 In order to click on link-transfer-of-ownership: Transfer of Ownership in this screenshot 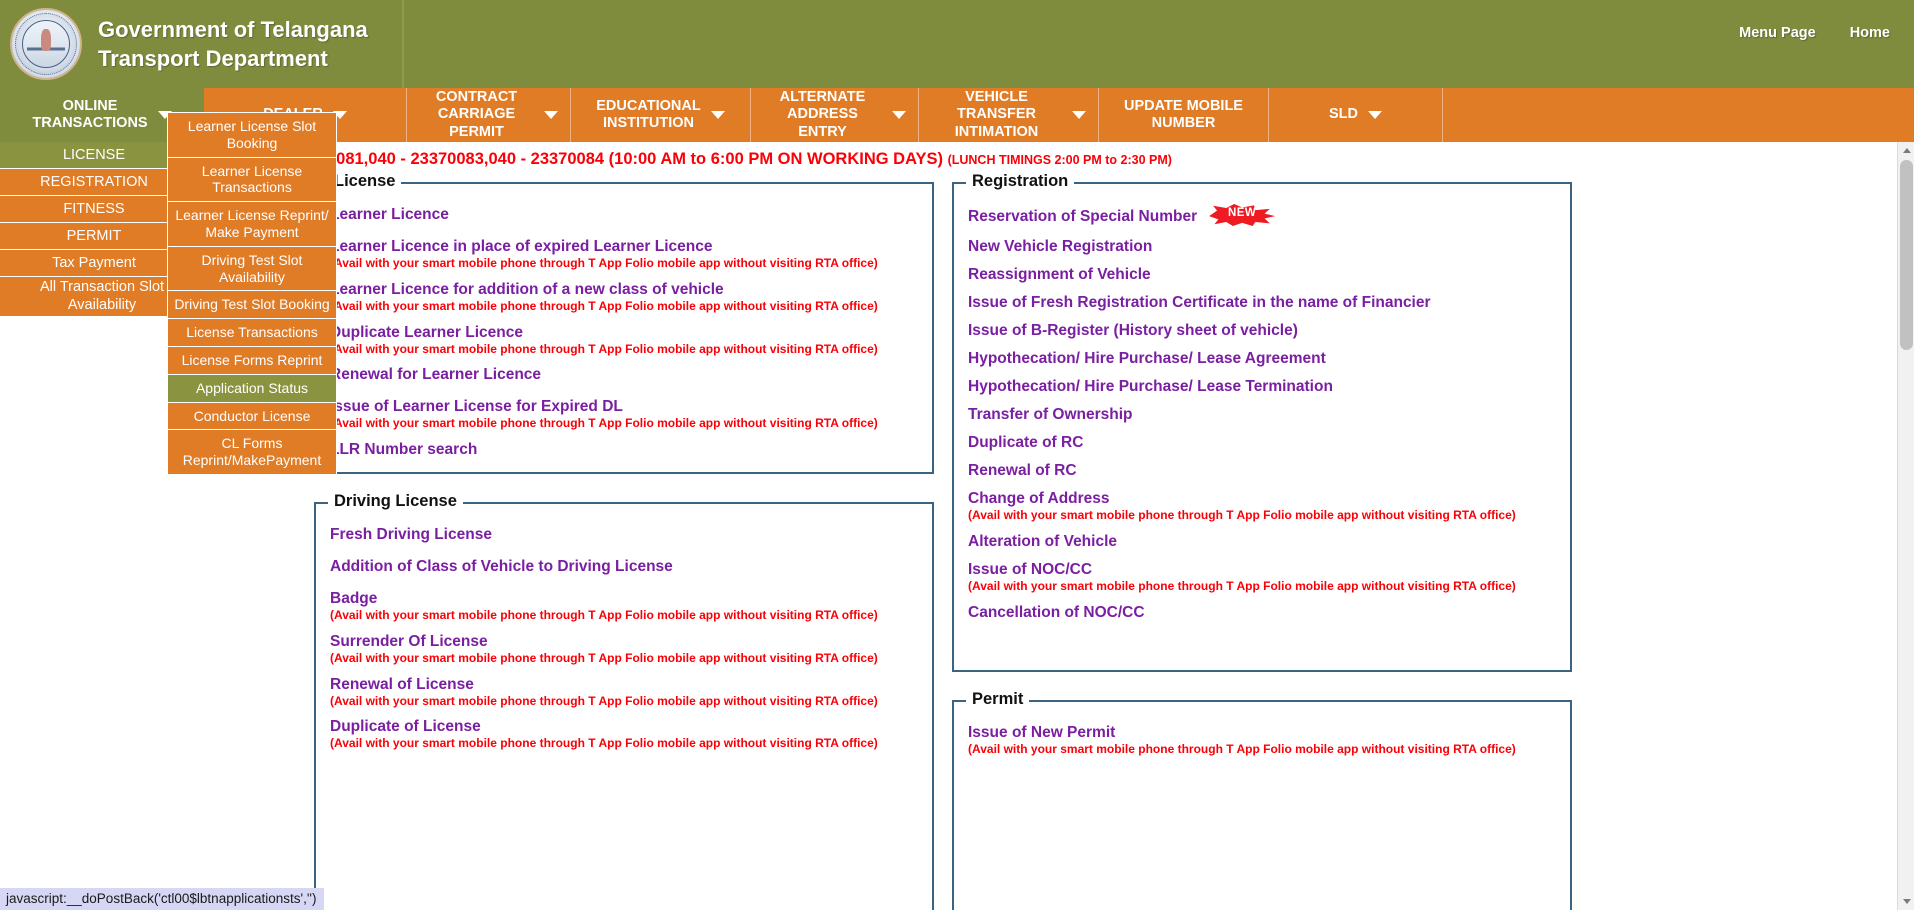, I will do `click(1269, 415)`.